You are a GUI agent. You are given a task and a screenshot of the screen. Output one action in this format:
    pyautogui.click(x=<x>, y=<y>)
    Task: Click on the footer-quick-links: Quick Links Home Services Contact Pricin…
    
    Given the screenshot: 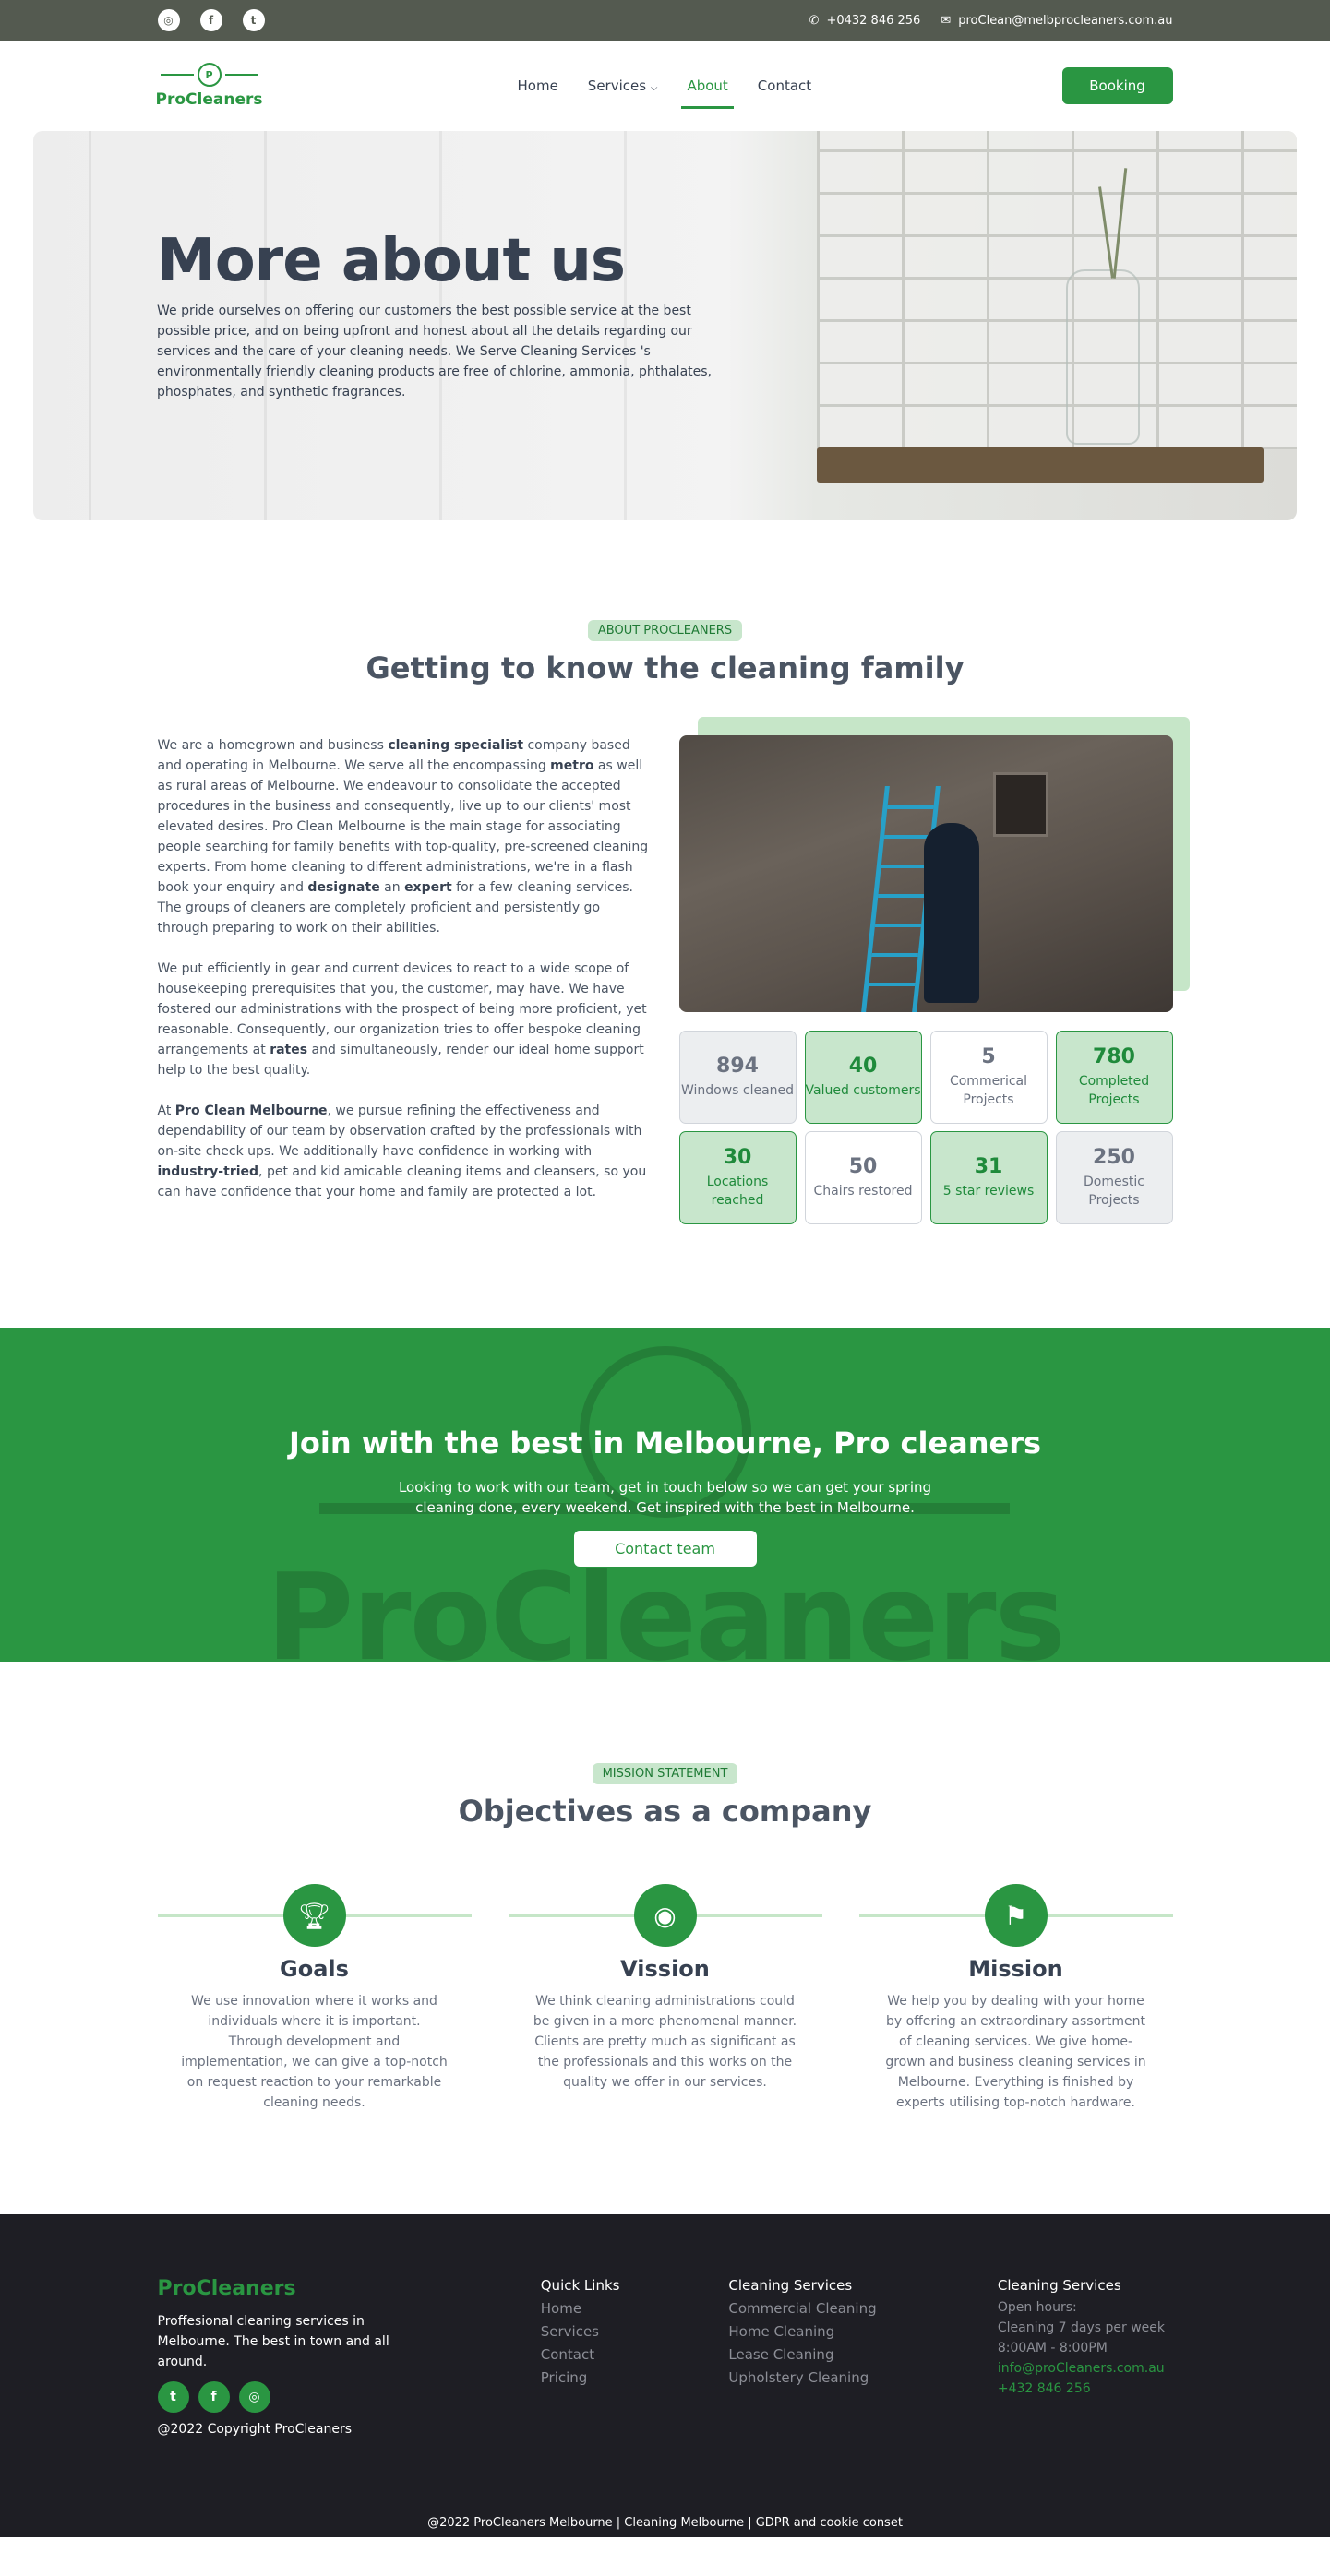 What is the action you would take?
    pyautogui.click(x=635, y=2357)
    